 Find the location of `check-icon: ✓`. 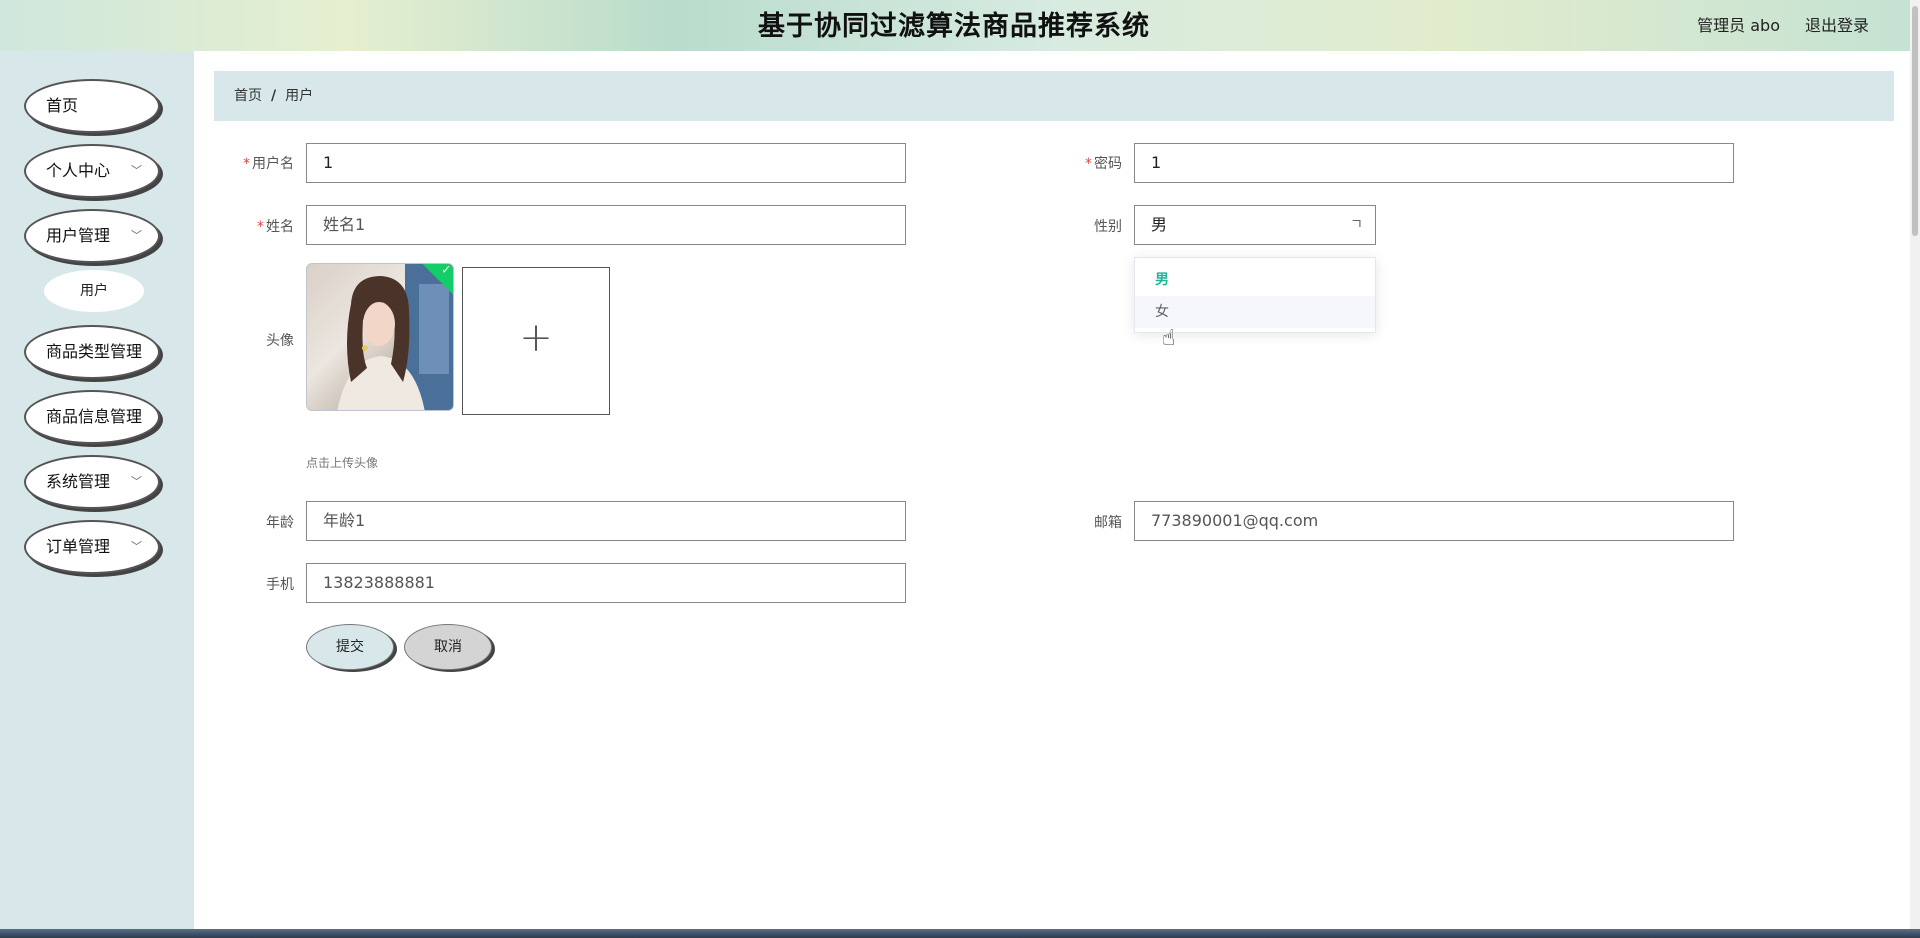

check-icon: ✓ is located at coordinates (446, 270).